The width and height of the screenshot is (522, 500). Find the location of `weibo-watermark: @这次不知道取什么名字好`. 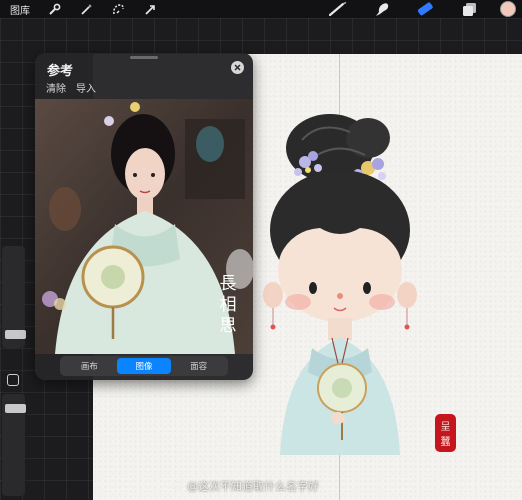

weibo-watermark: @这次不知道取什么名字好 is located at coordinates (245, 486).